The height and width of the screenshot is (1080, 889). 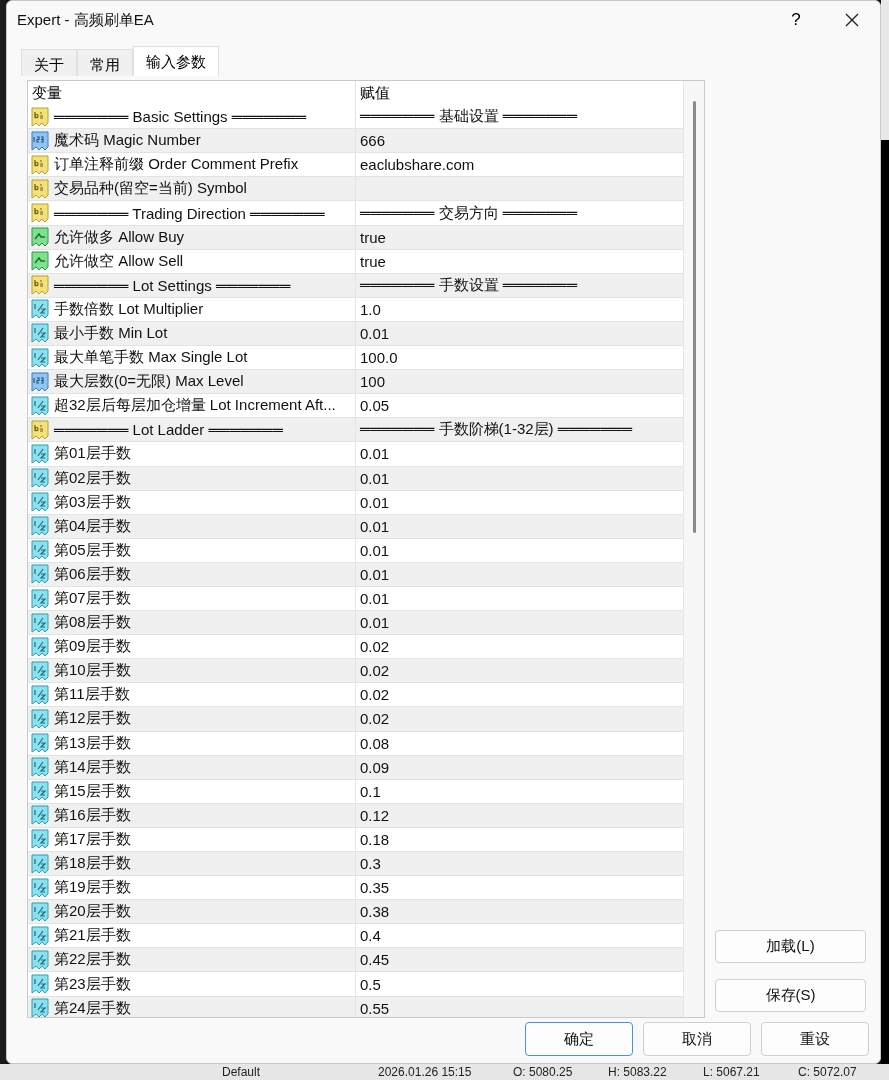 I want to click on parameter-name: 第01层手数, so click(x=92, y=454).